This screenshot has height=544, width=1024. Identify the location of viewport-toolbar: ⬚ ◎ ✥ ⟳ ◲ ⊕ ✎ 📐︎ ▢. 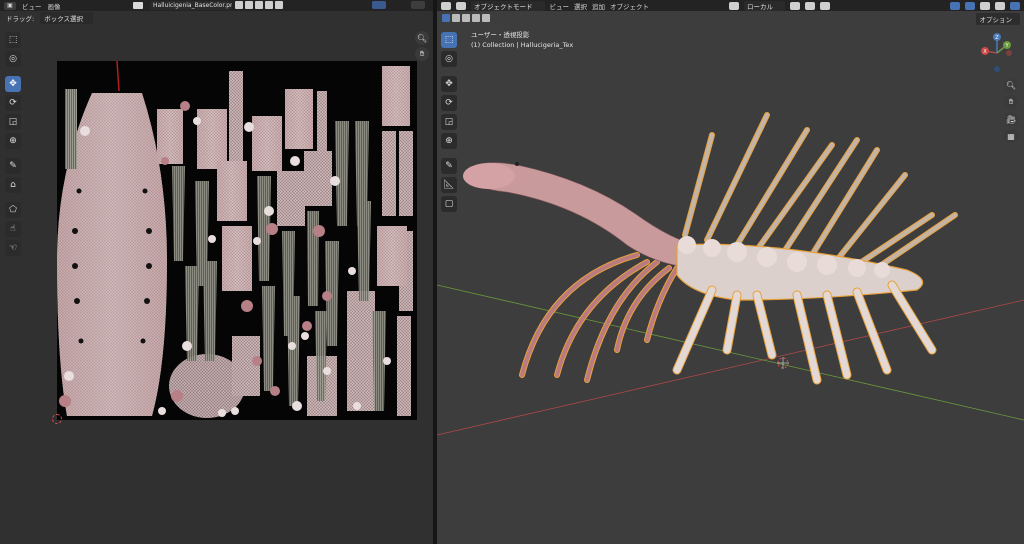
(450, 122).